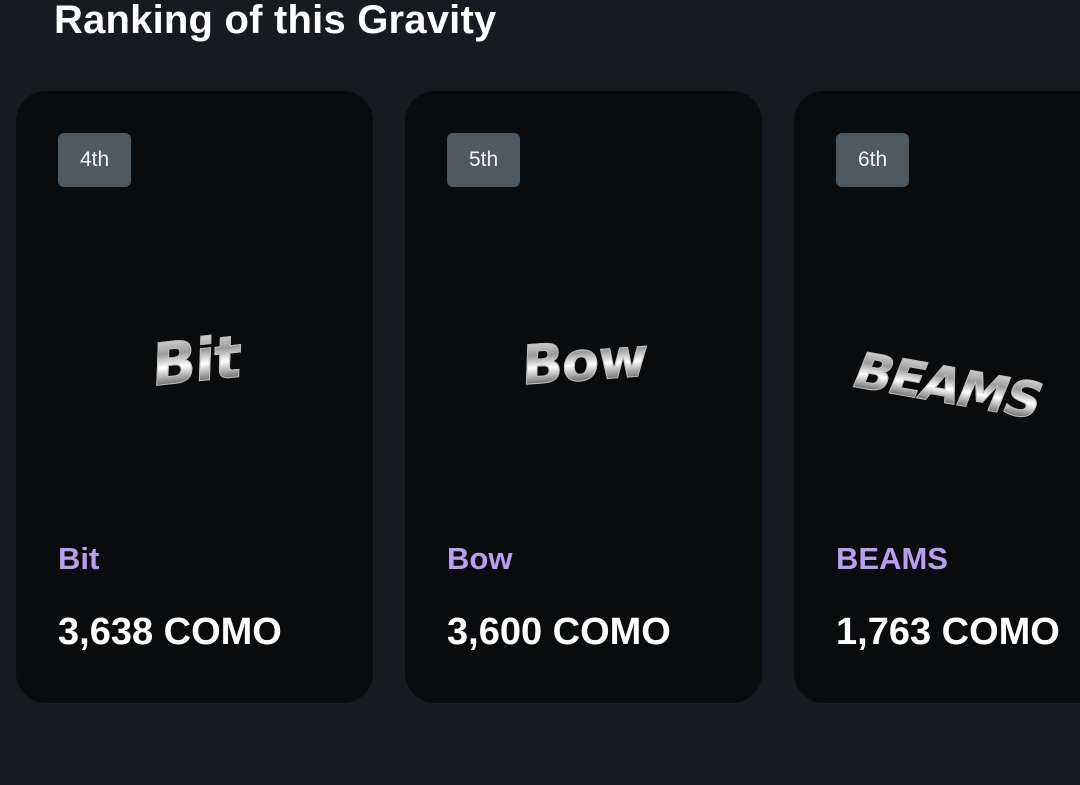  I want to click on rank-badge: 5th, so click(484, 160).